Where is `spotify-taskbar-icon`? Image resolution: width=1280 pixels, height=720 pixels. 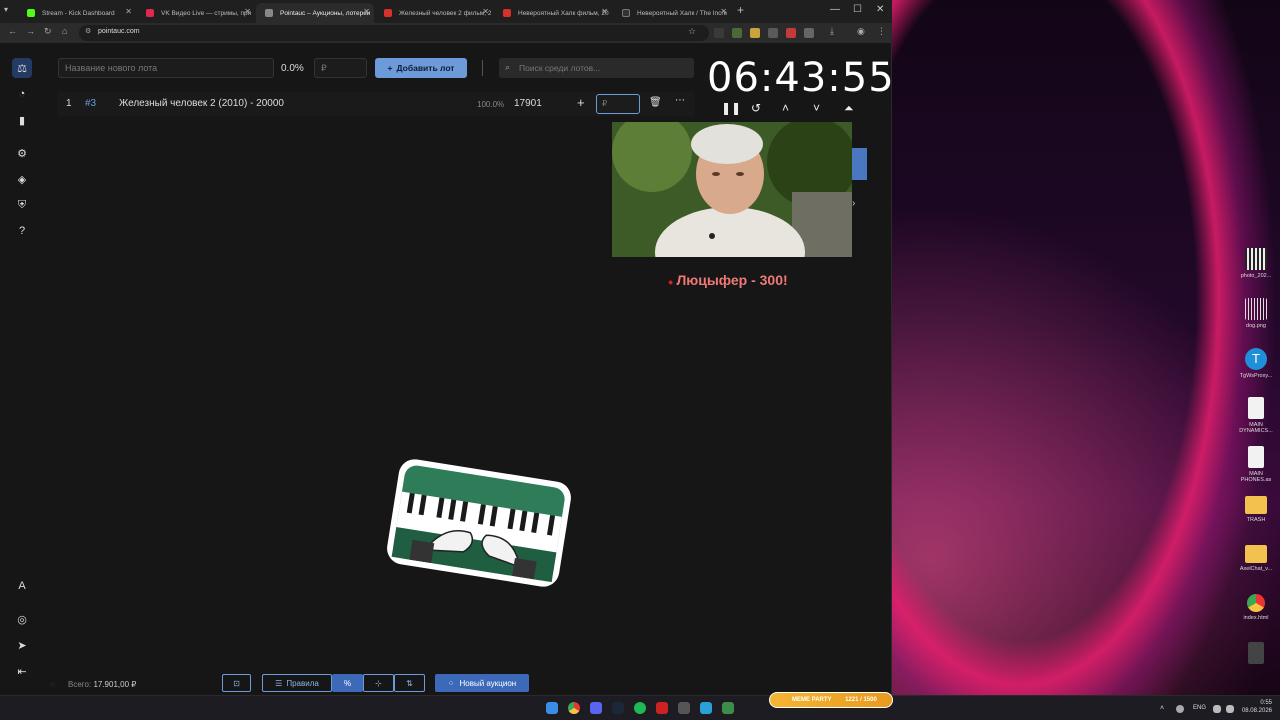 spotify-taskbar-icon is located at coordinates (640, 708).